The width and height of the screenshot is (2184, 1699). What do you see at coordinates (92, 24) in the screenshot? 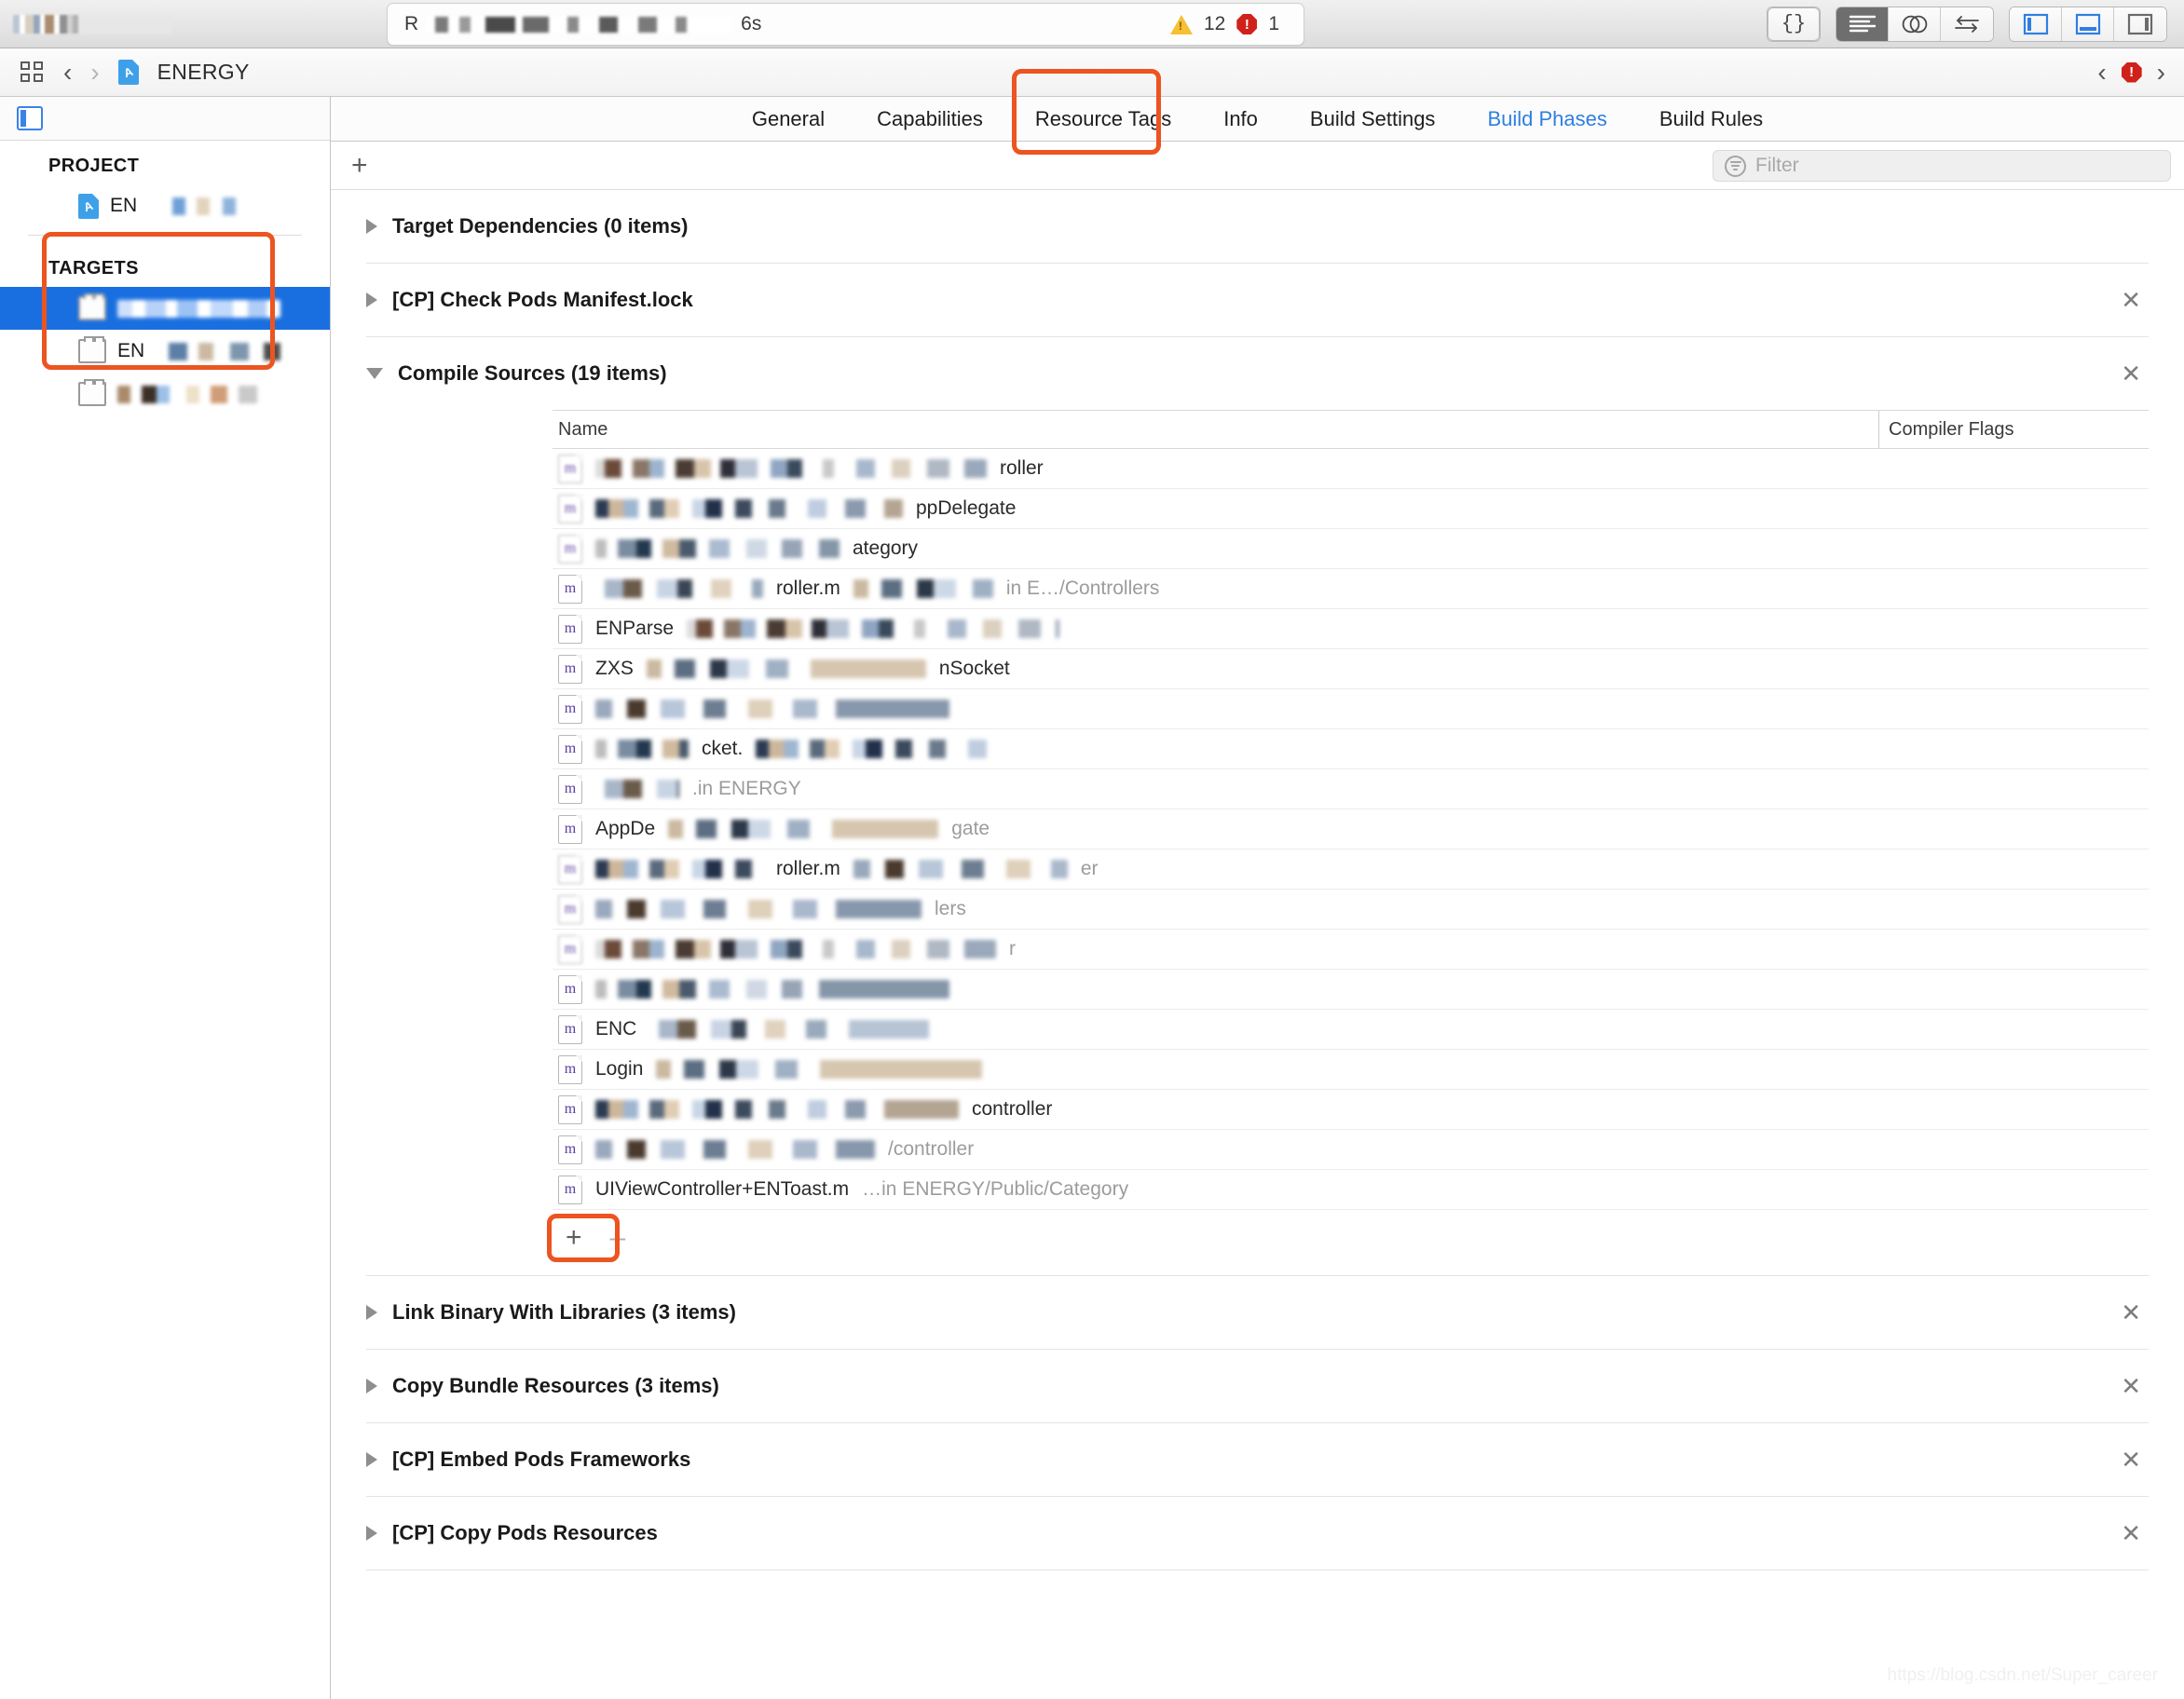
I see `redacted-run-control` at bounding box center [92, 24].